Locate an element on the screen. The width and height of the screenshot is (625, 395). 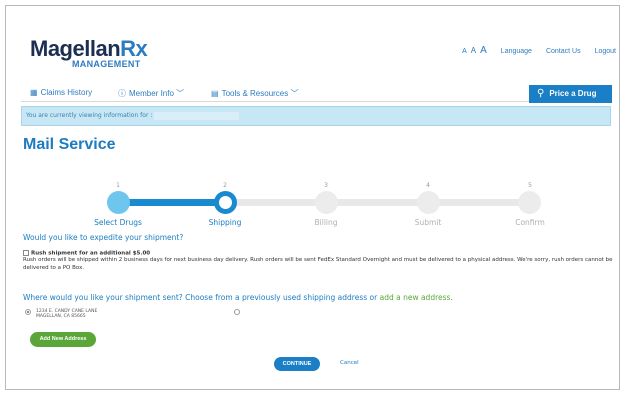
logo-sub-text: MANAGEMENT is located at coordinates (106, 64).